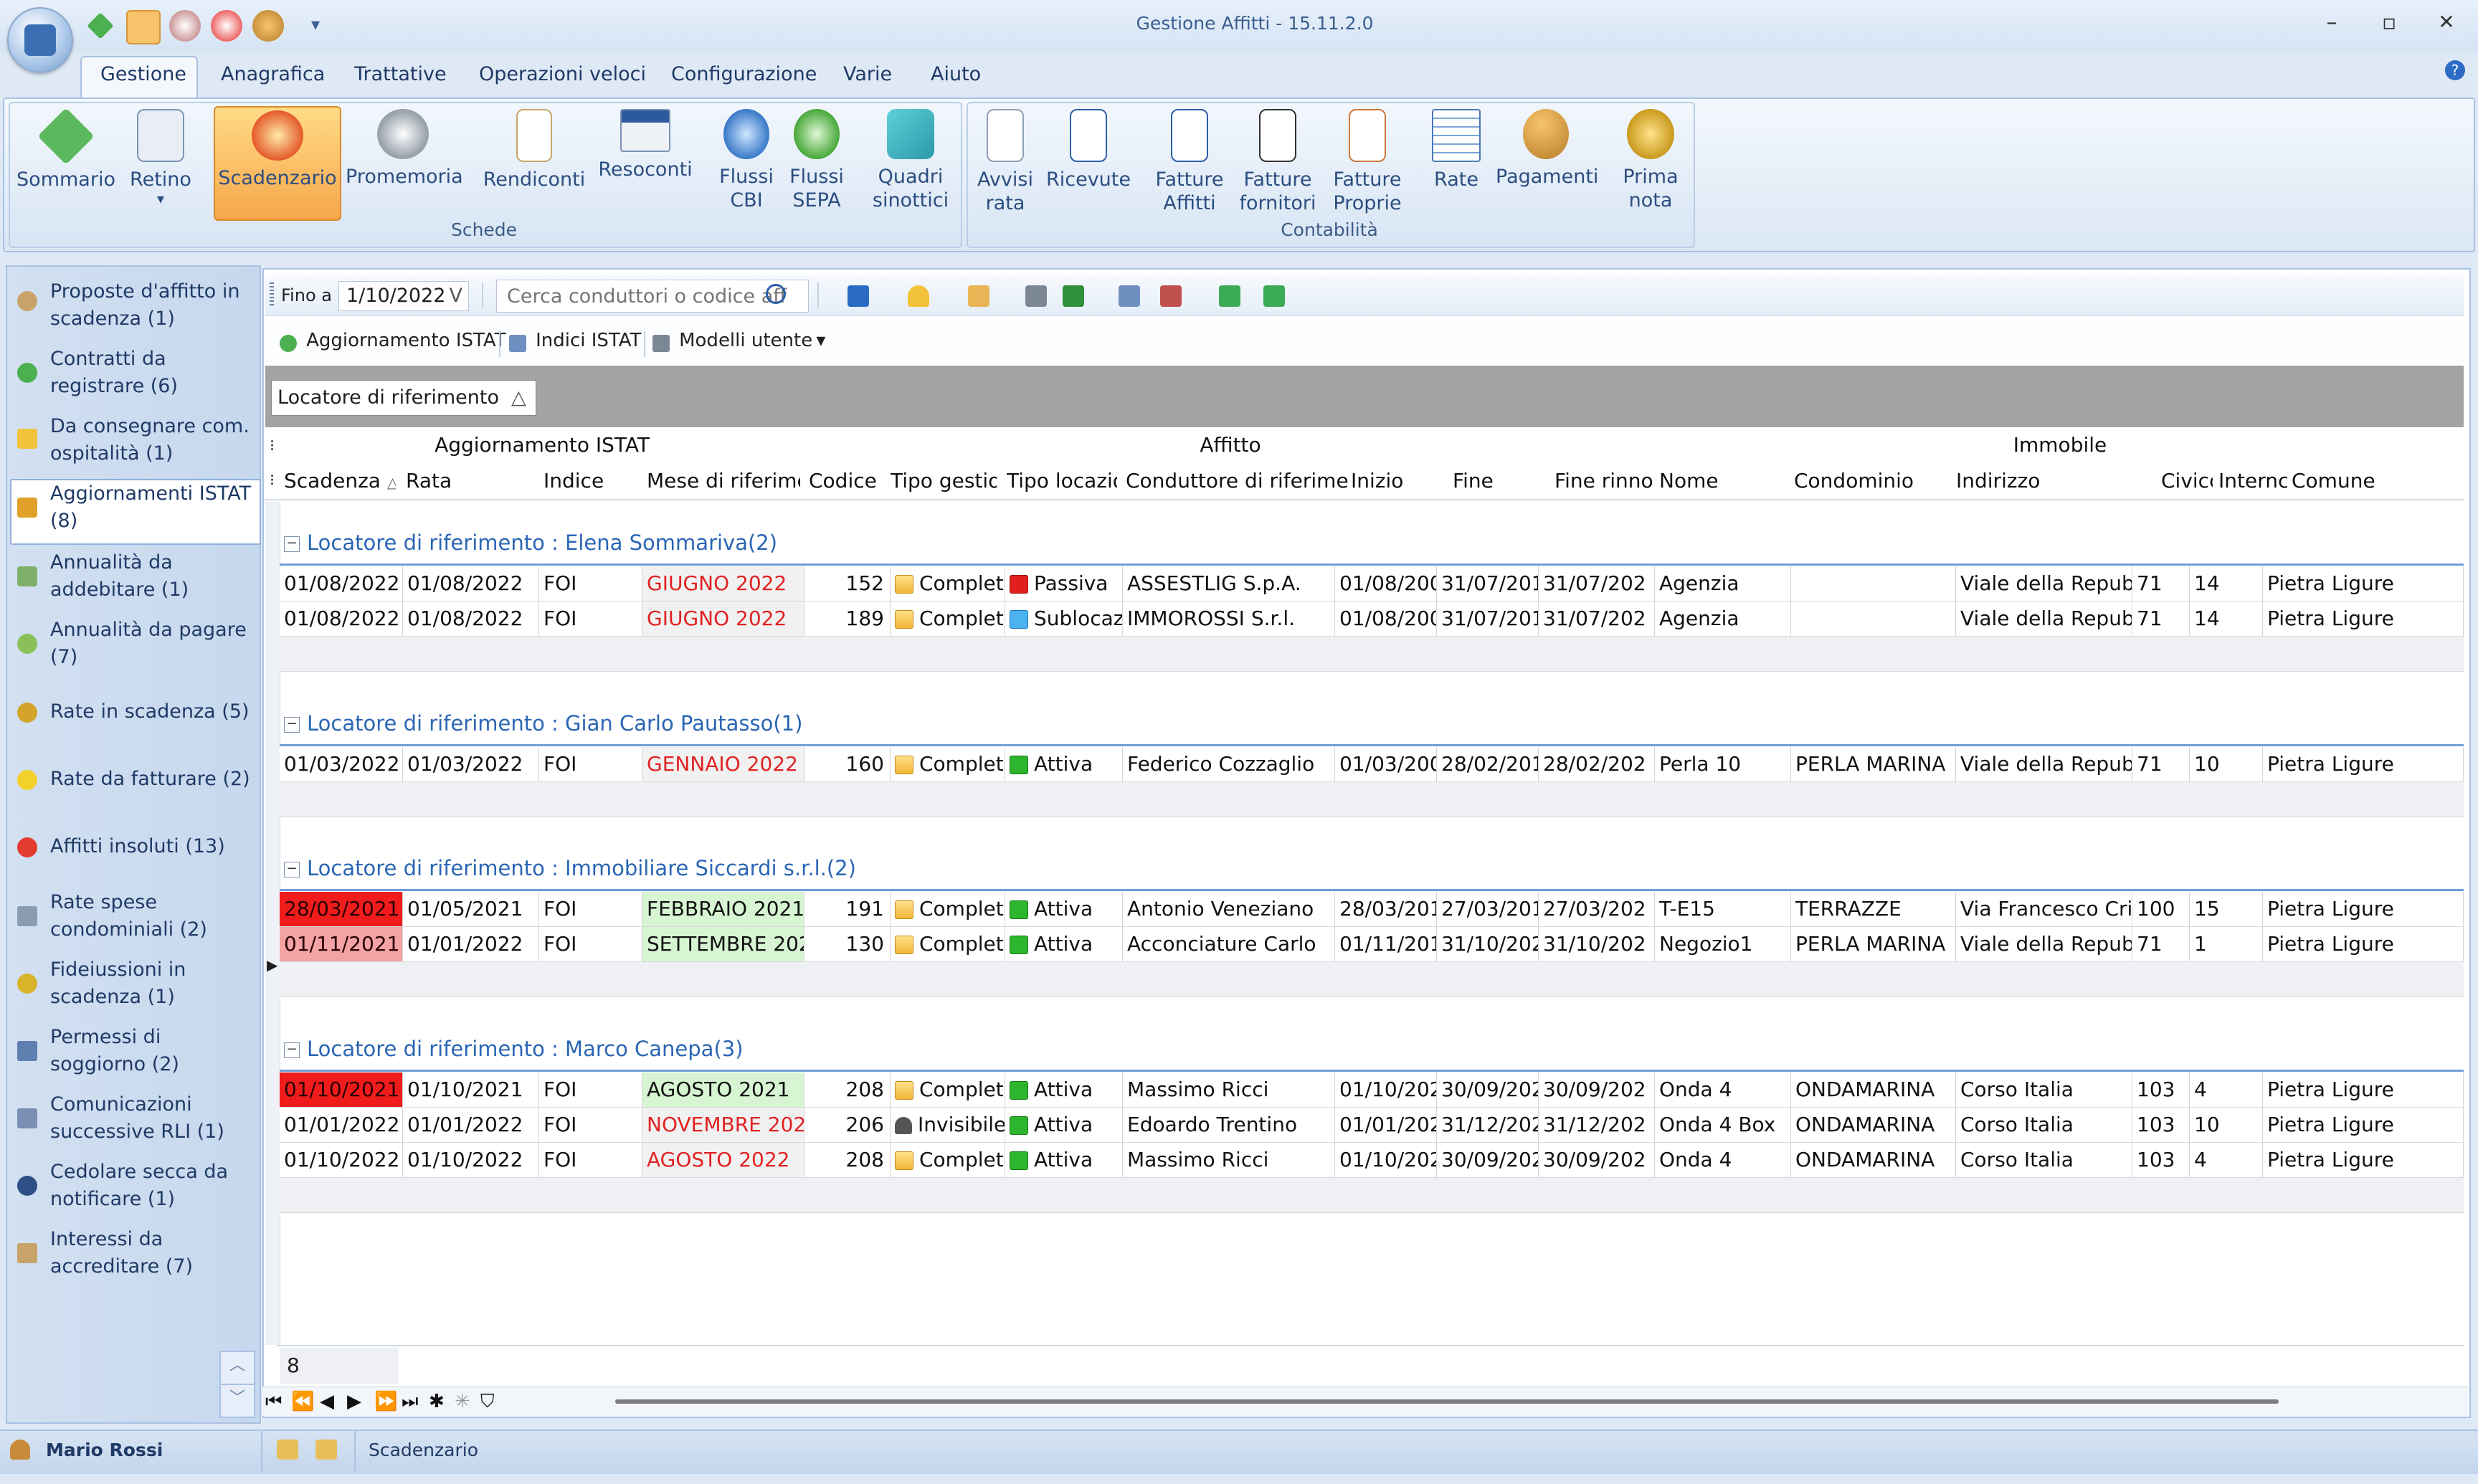 Image resolution: width=2478 pixels, height=1484 pixels. I want to click on ribbon-promemoria-button: Promemoria, so click(404, 163).